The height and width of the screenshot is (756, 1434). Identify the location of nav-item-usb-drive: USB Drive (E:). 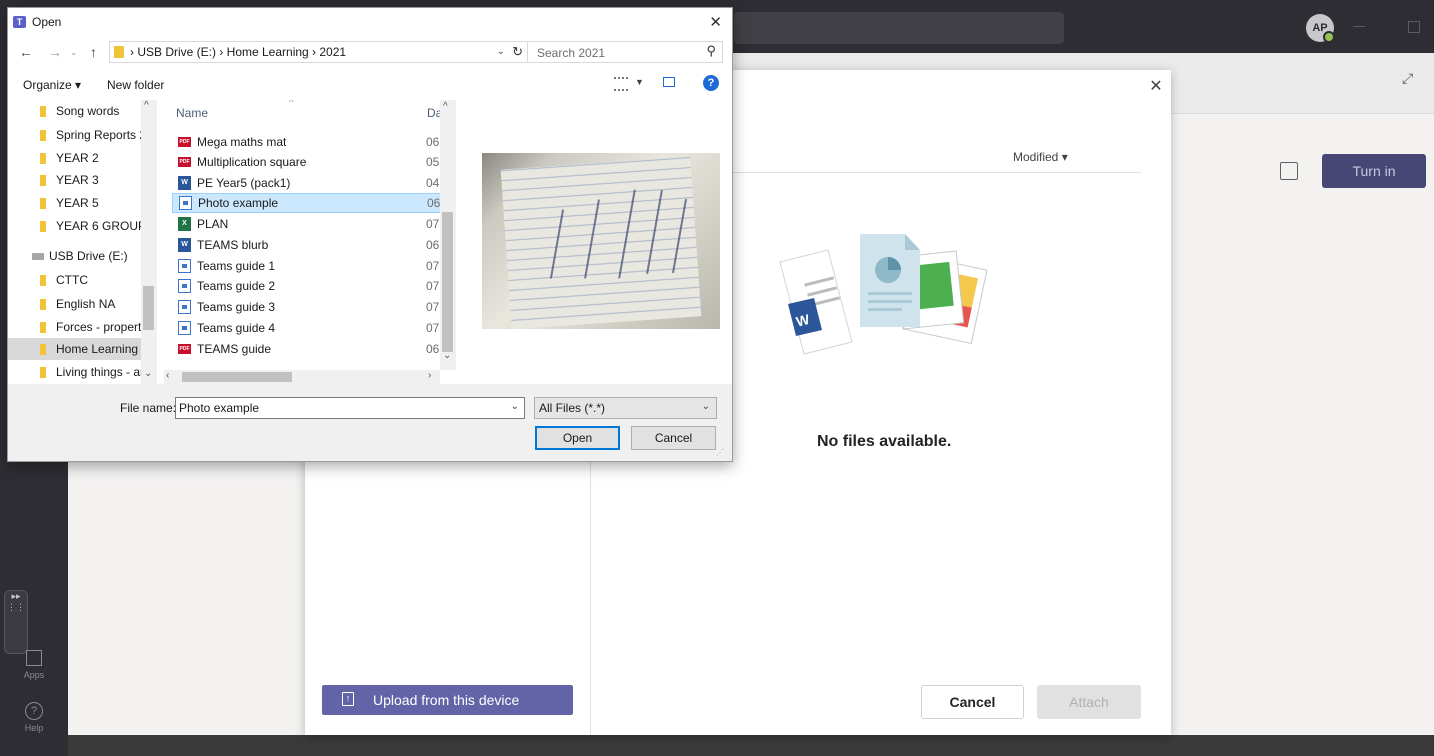
(78, 256).